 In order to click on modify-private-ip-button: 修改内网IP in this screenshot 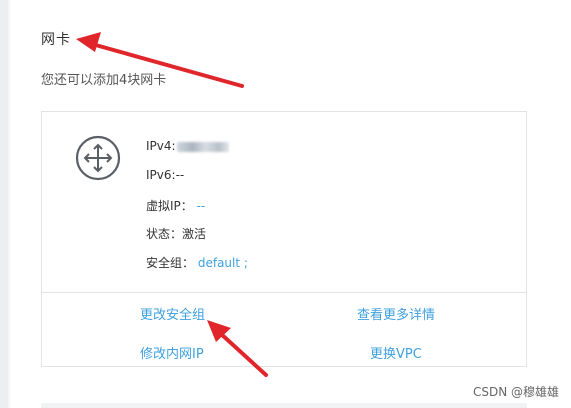, I will do `click(172, 352)`.